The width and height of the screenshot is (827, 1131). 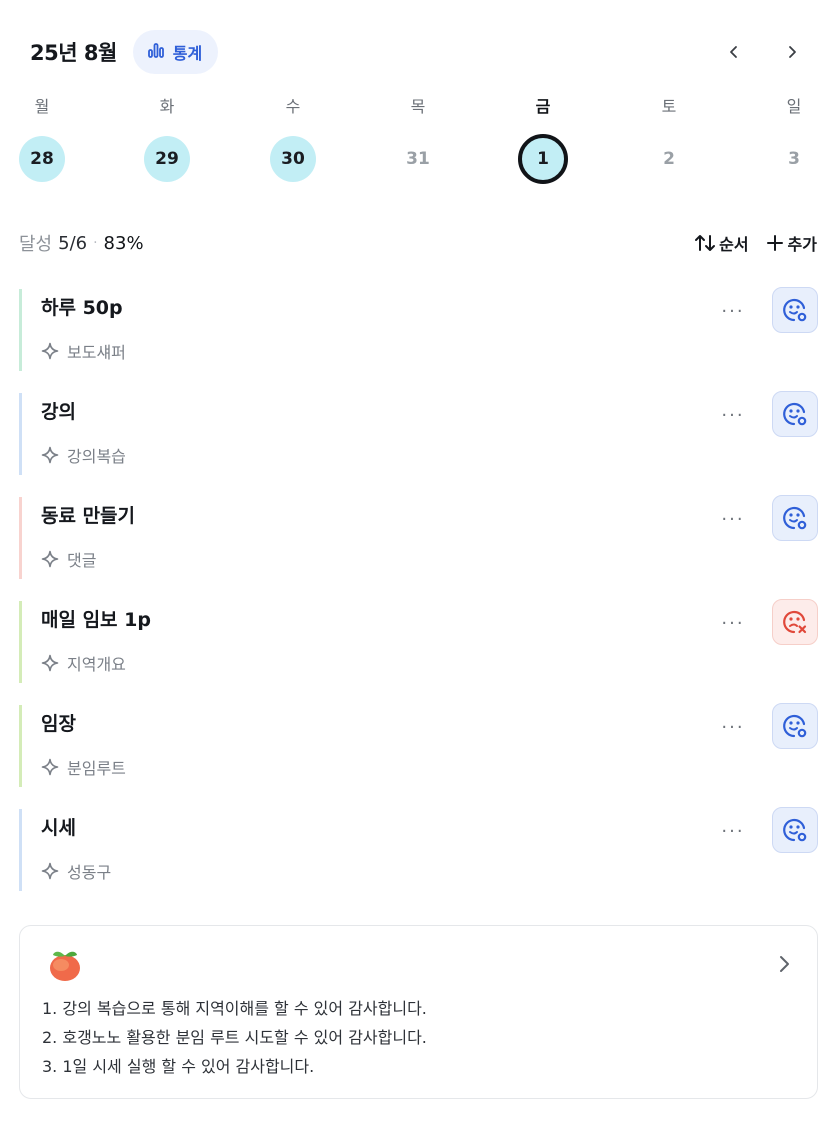 What do you see at coordinates (705, 243) in the screenshot?
I see `sort-arrows-icon` at bounding box center [705, 243].